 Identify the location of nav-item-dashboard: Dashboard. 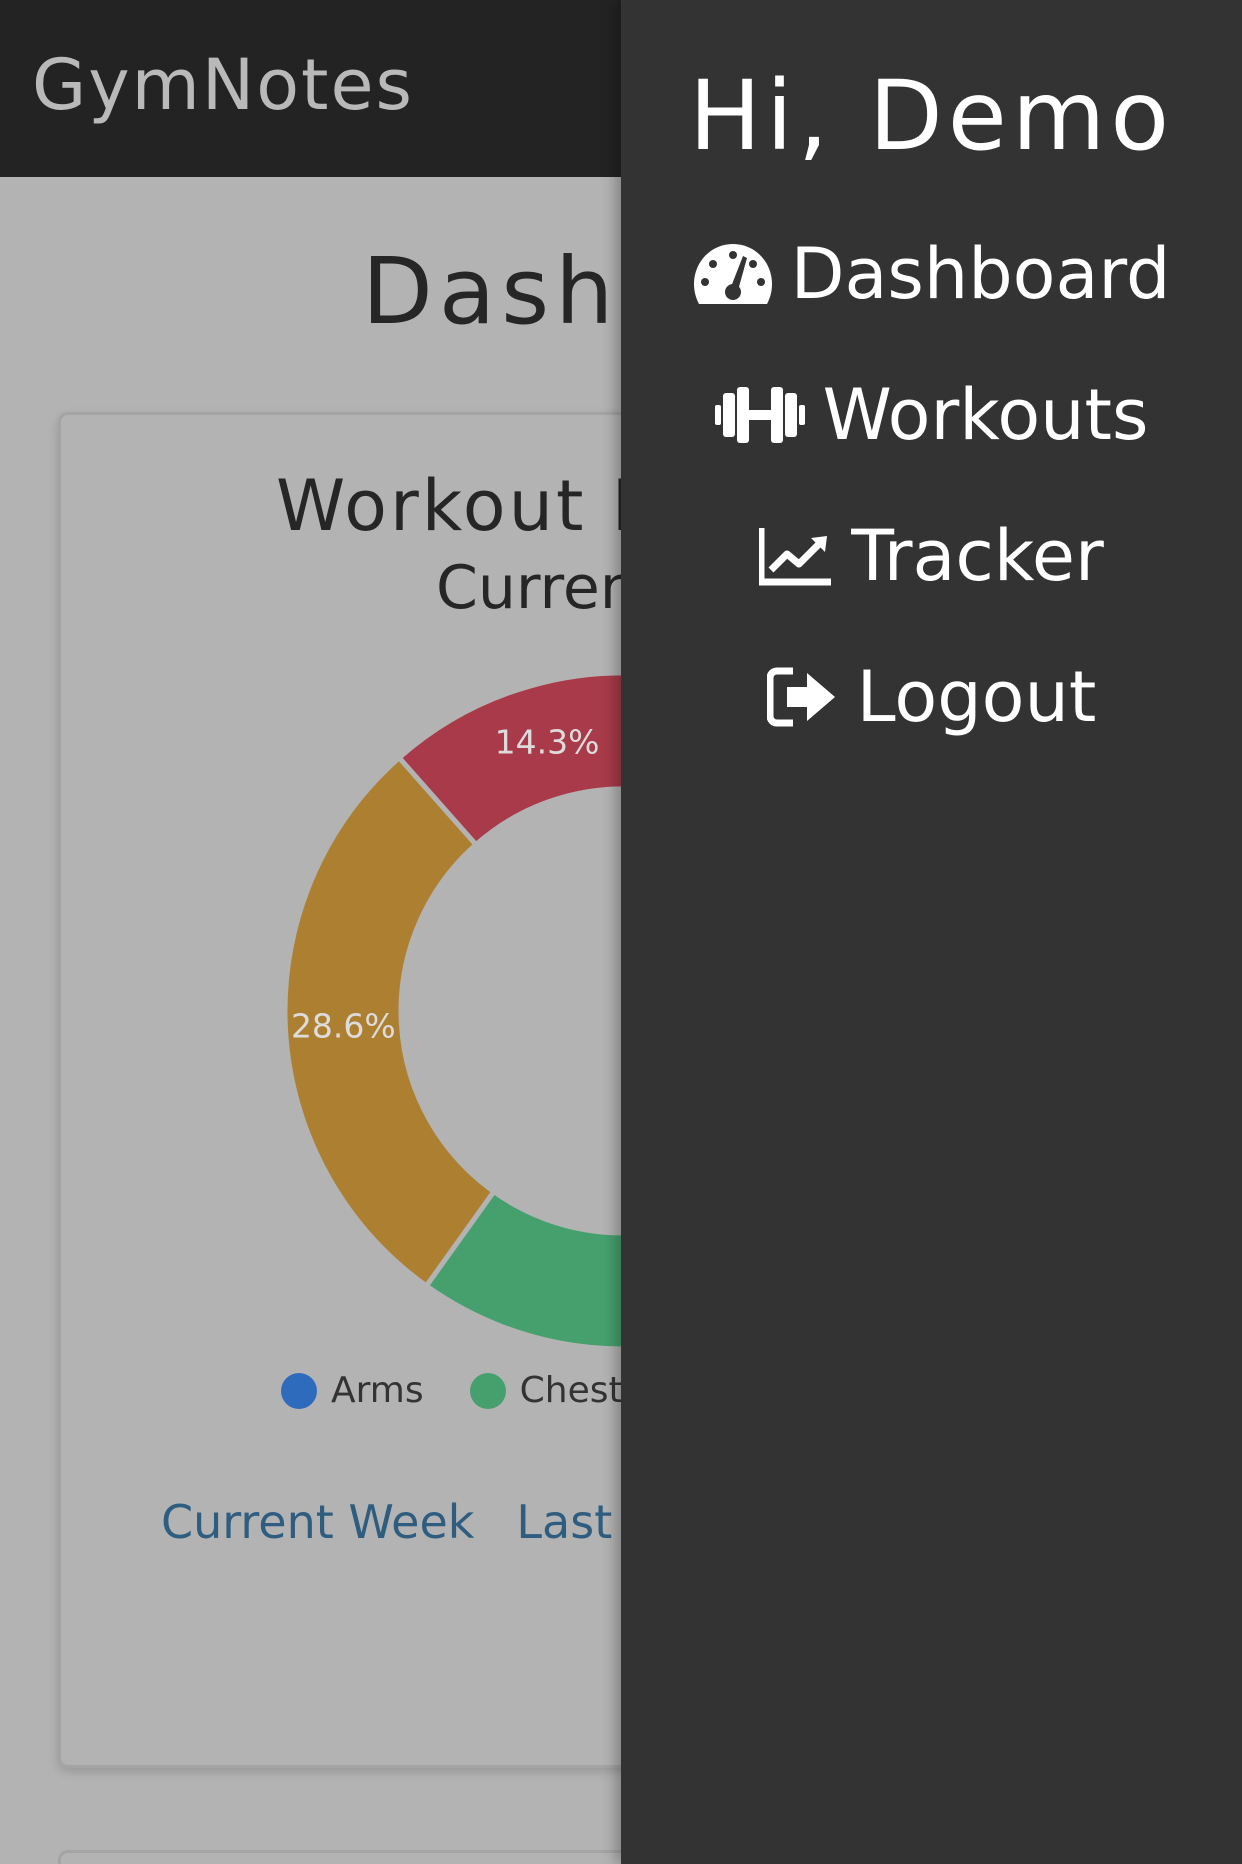
(931, 274).